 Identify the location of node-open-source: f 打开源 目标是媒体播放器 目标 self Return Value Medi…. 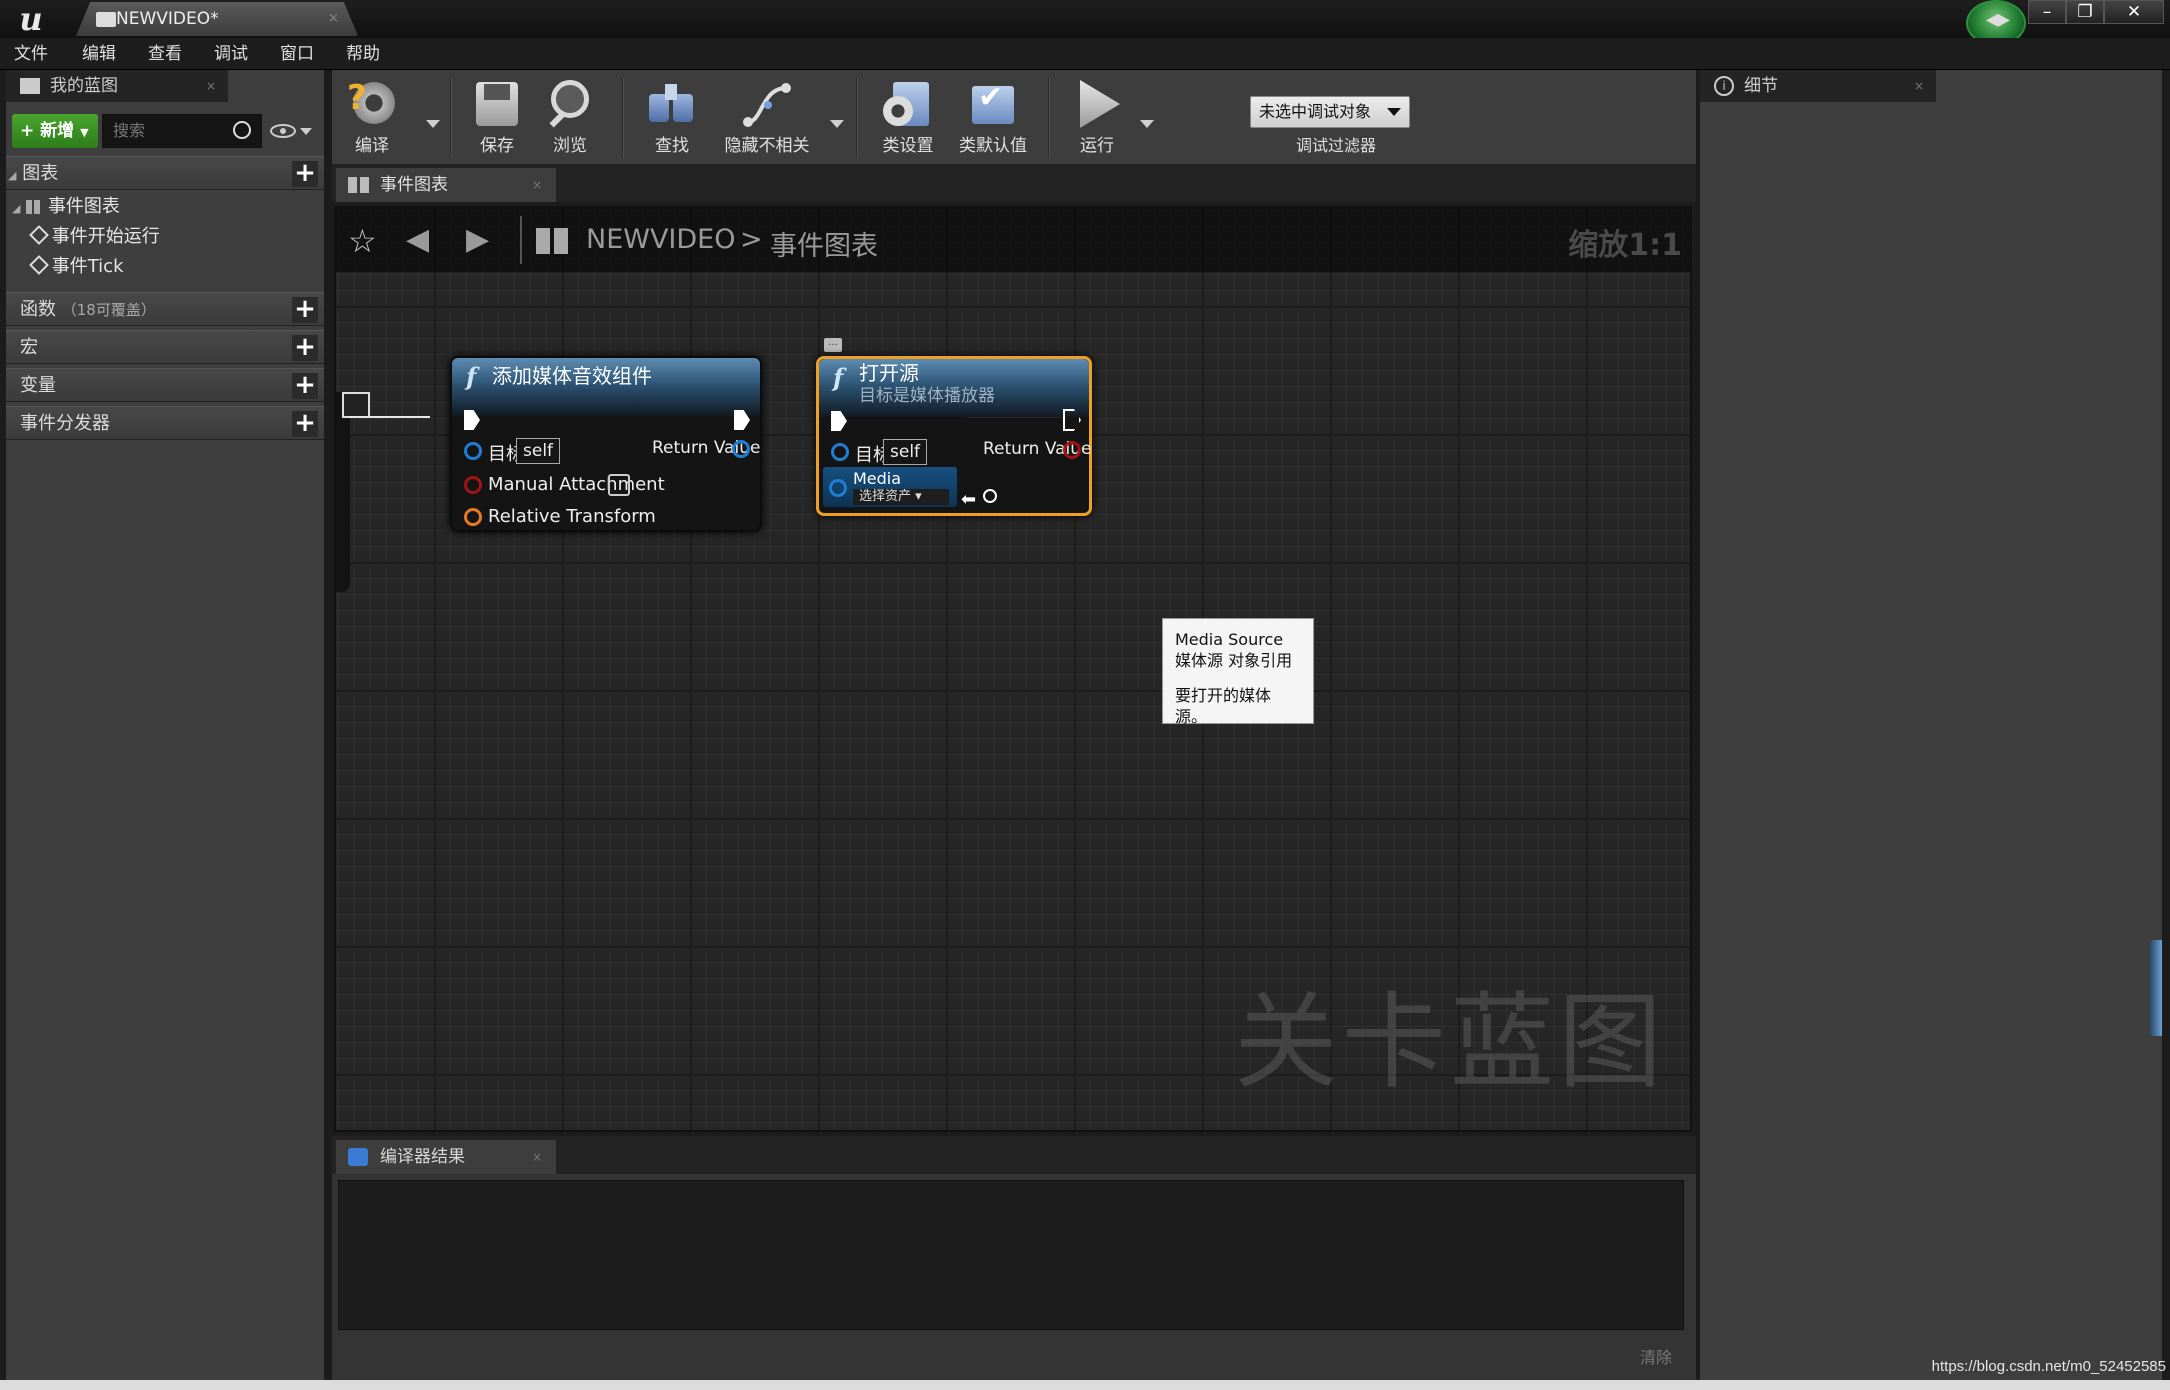
(954, 436).